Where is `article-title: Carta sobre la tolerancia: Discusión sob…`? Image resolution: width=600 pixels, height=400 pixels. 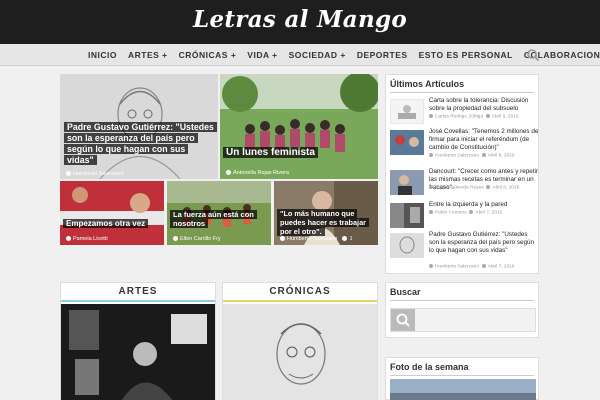 article-title: Carta sobre la tolerancia: Discusión sob… is located at coordinates (484, 105).